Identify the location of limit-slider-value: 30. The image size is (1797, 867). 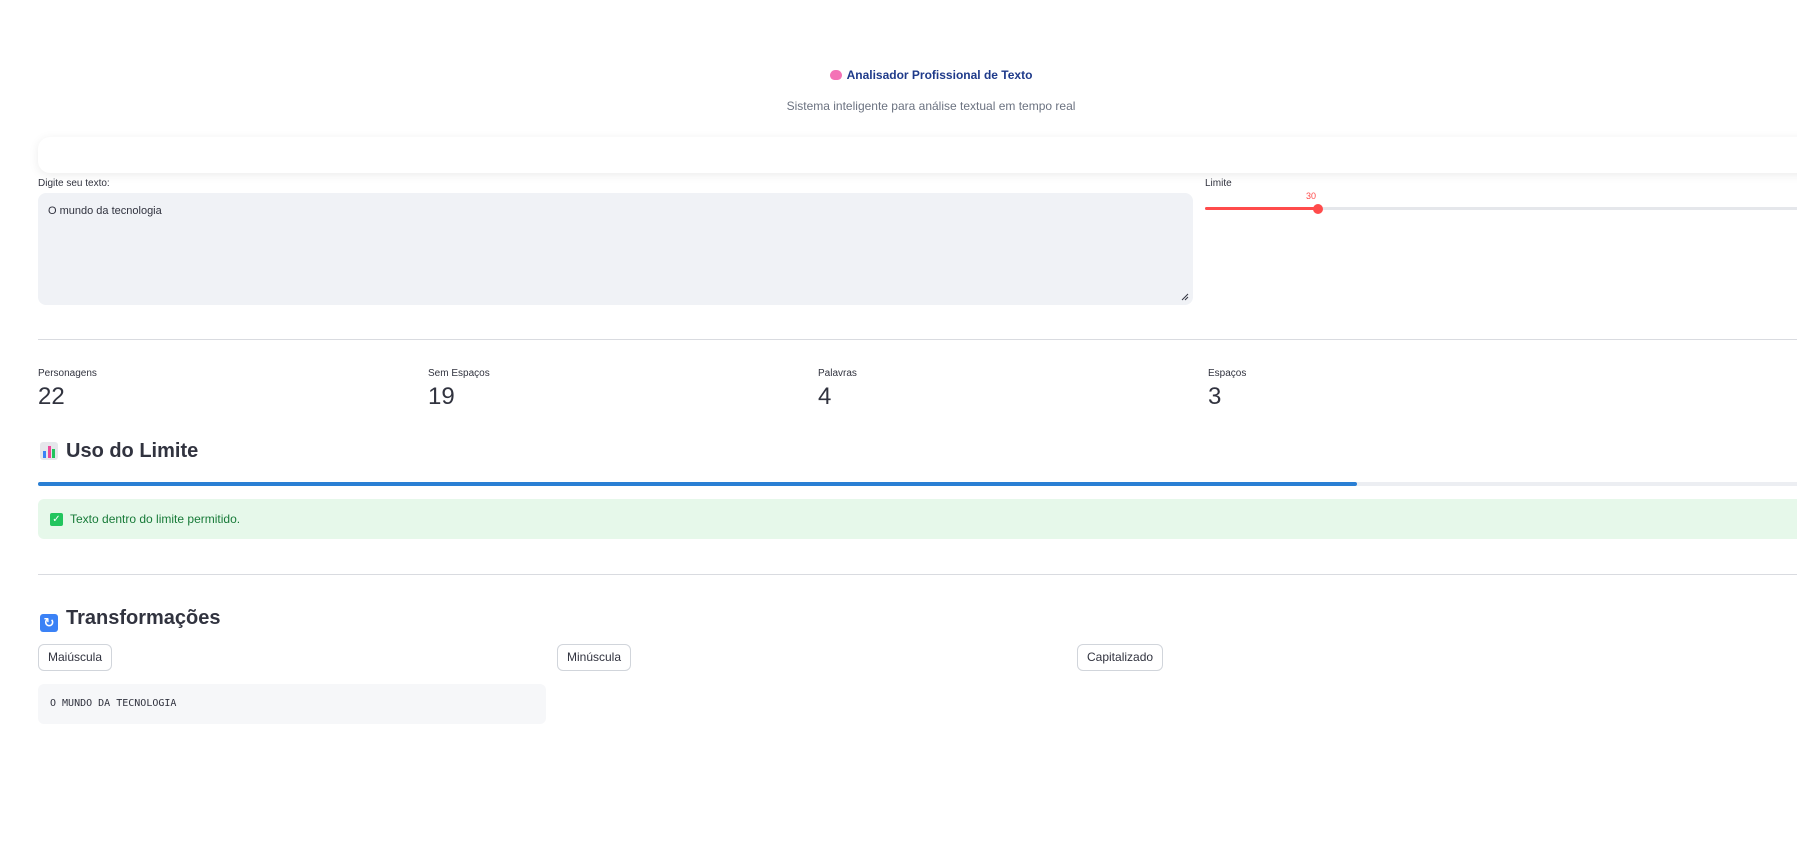
(1311, 196).